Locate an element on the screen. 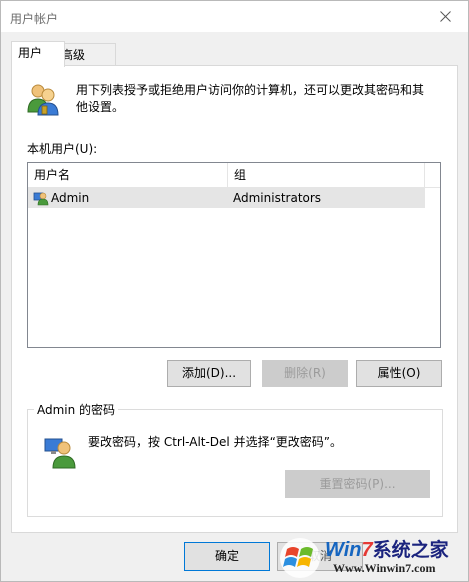 This screenshot has width=469, height=582. password-group-legend: Admin 的密码 is located at coordinates (76, 409).